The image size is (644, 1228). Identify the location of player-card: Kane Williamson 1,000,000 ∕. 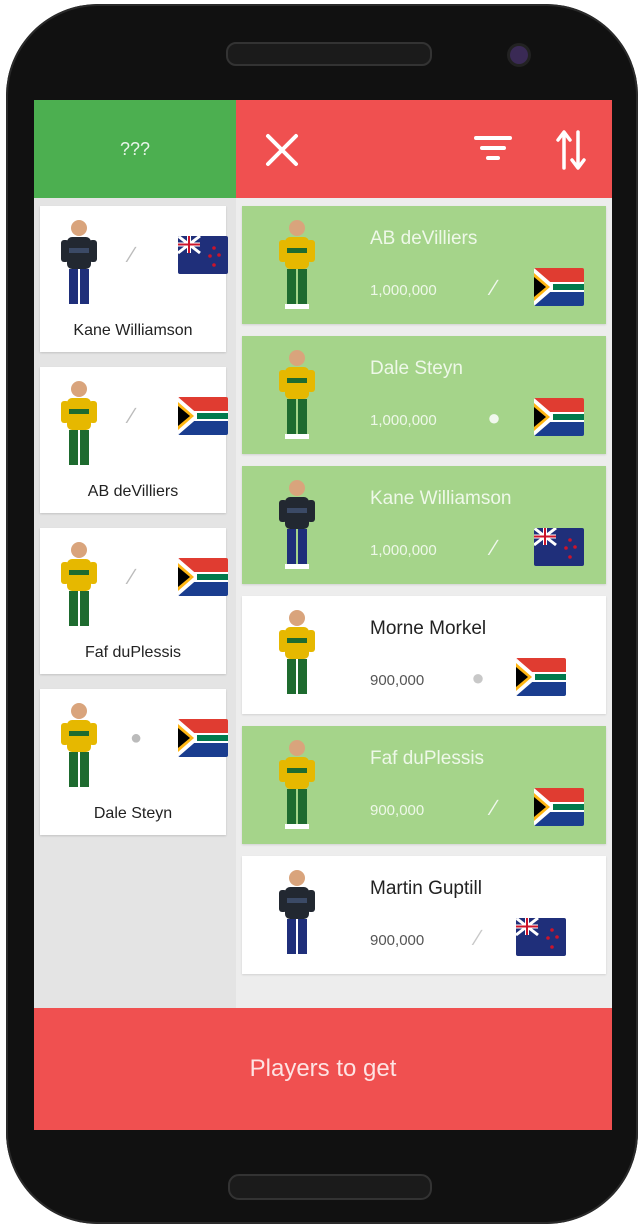
(424, 525).